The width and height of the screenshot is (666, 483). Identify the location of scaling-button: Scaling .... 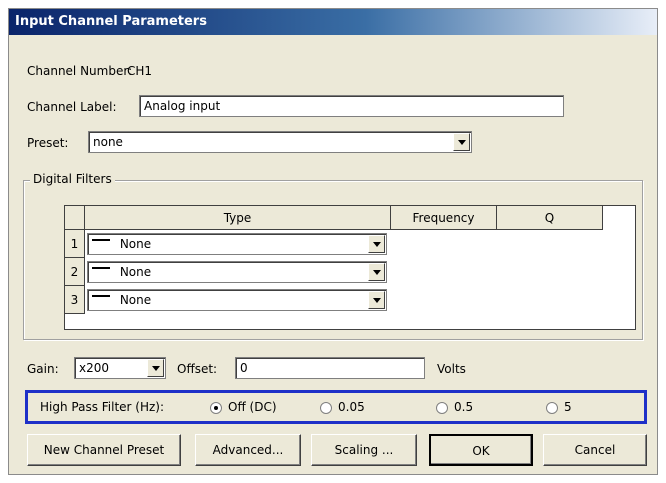
(364, 450).